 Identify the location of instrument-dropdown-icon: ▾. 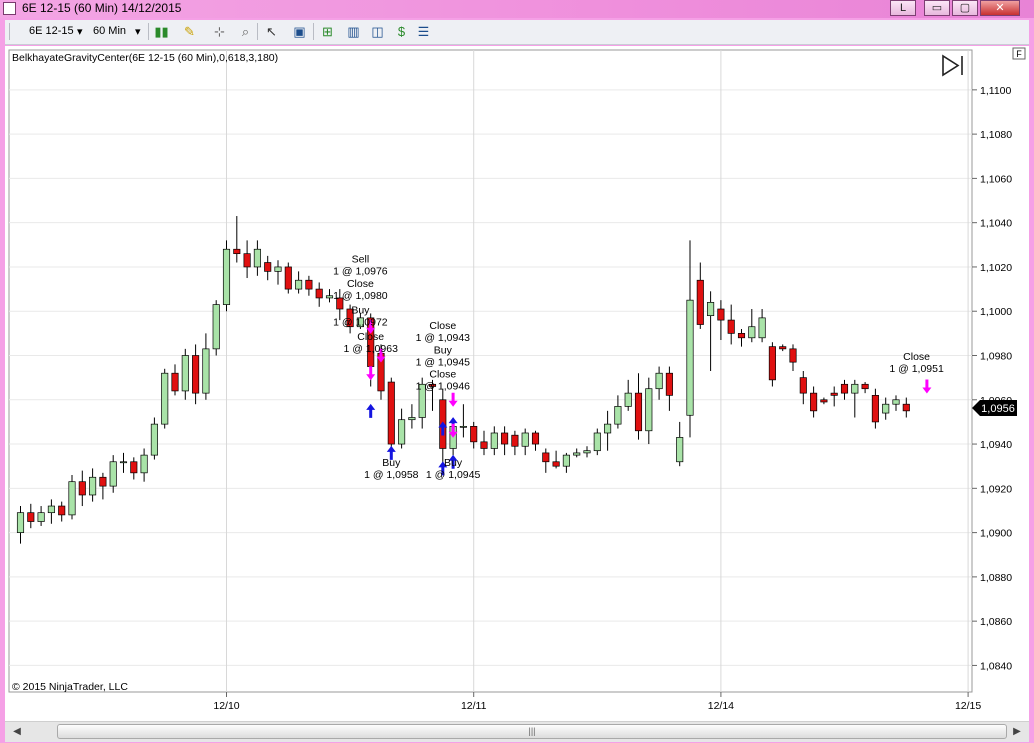
(80, 31).